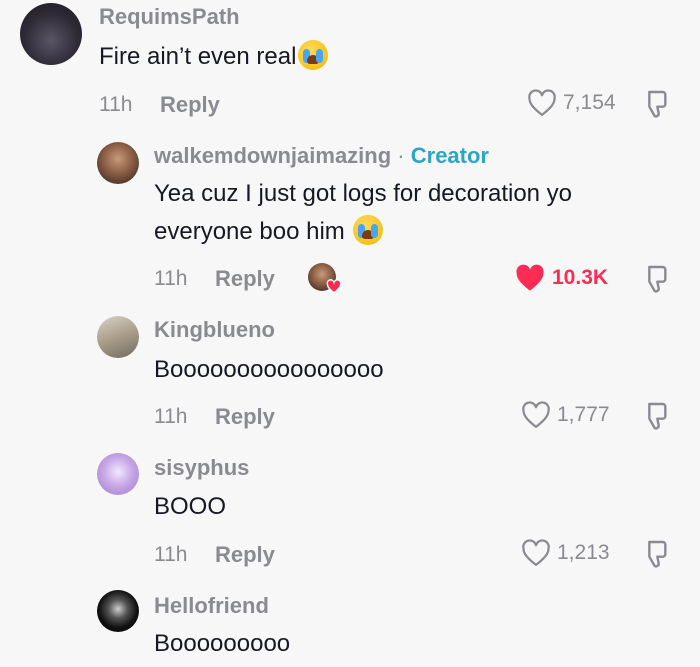 The width and height of the screenshot is (700, 667). Describe the element at coordinates (580, 277) in the screenshot. I see `like-count: 10.3K` at that location.